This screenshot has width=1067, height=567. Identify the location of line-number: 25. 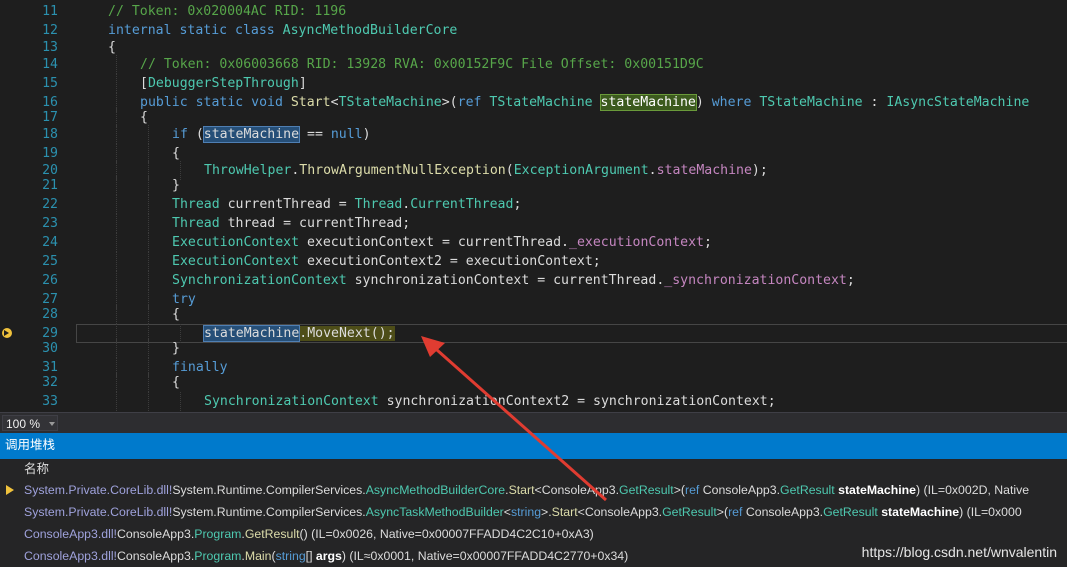
(50, 261).